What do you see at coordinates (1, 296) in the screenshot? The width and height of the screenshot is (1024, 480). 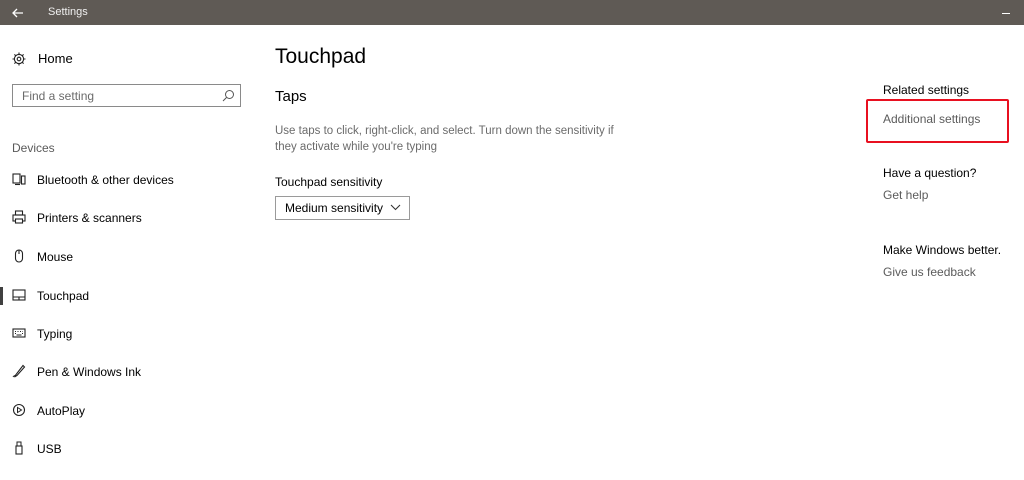 I see `active-indicator` at bounding box center [1, 296].